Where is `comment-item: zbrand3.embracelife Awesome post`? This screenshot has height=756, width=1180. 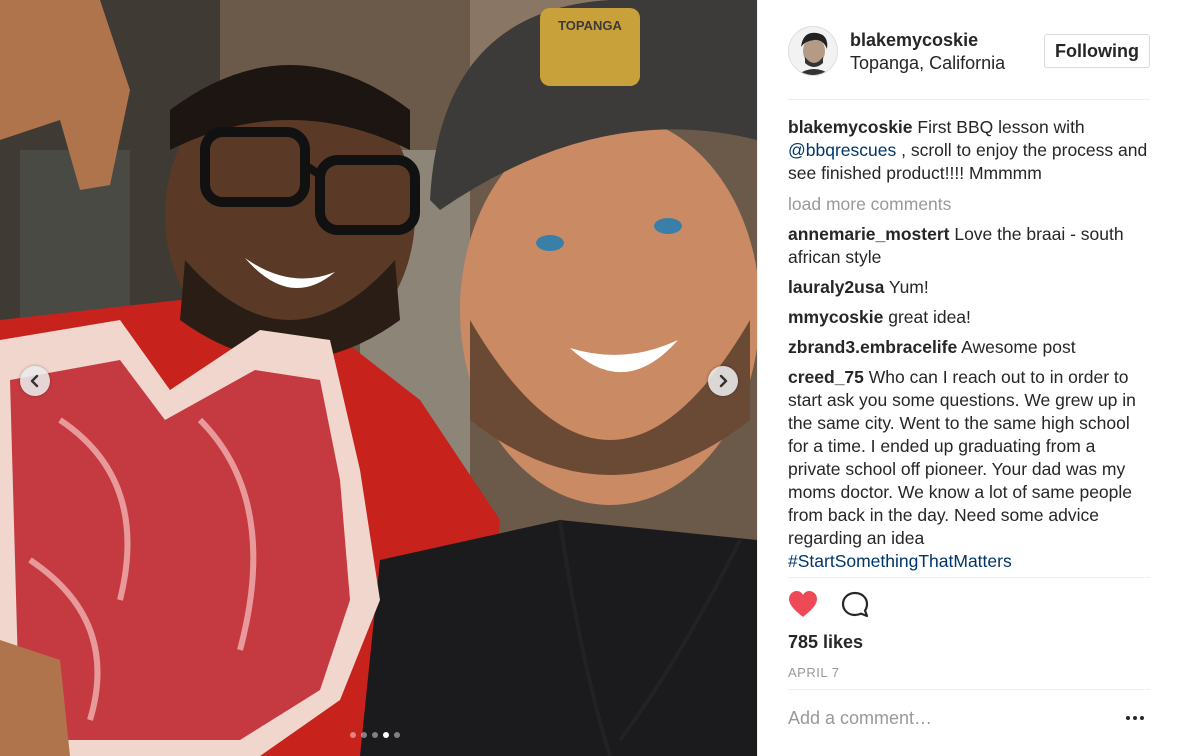
comment-item: zbrand3.embracelife Awesome post is located at coordinates (969, 347).